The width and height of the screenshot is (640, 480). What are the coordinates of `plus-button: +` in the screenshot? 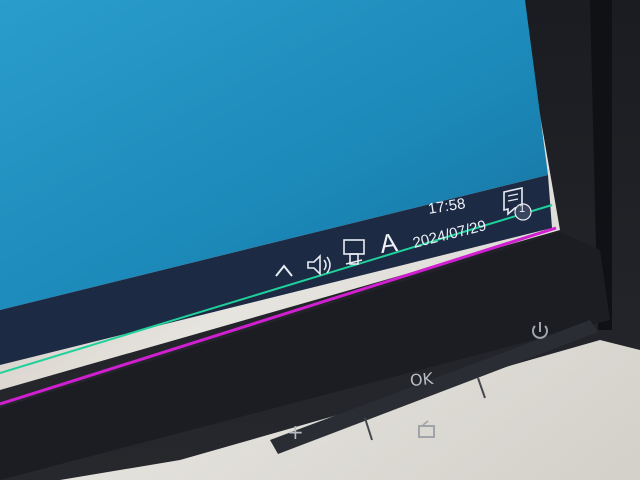 It's located at (295, 432).